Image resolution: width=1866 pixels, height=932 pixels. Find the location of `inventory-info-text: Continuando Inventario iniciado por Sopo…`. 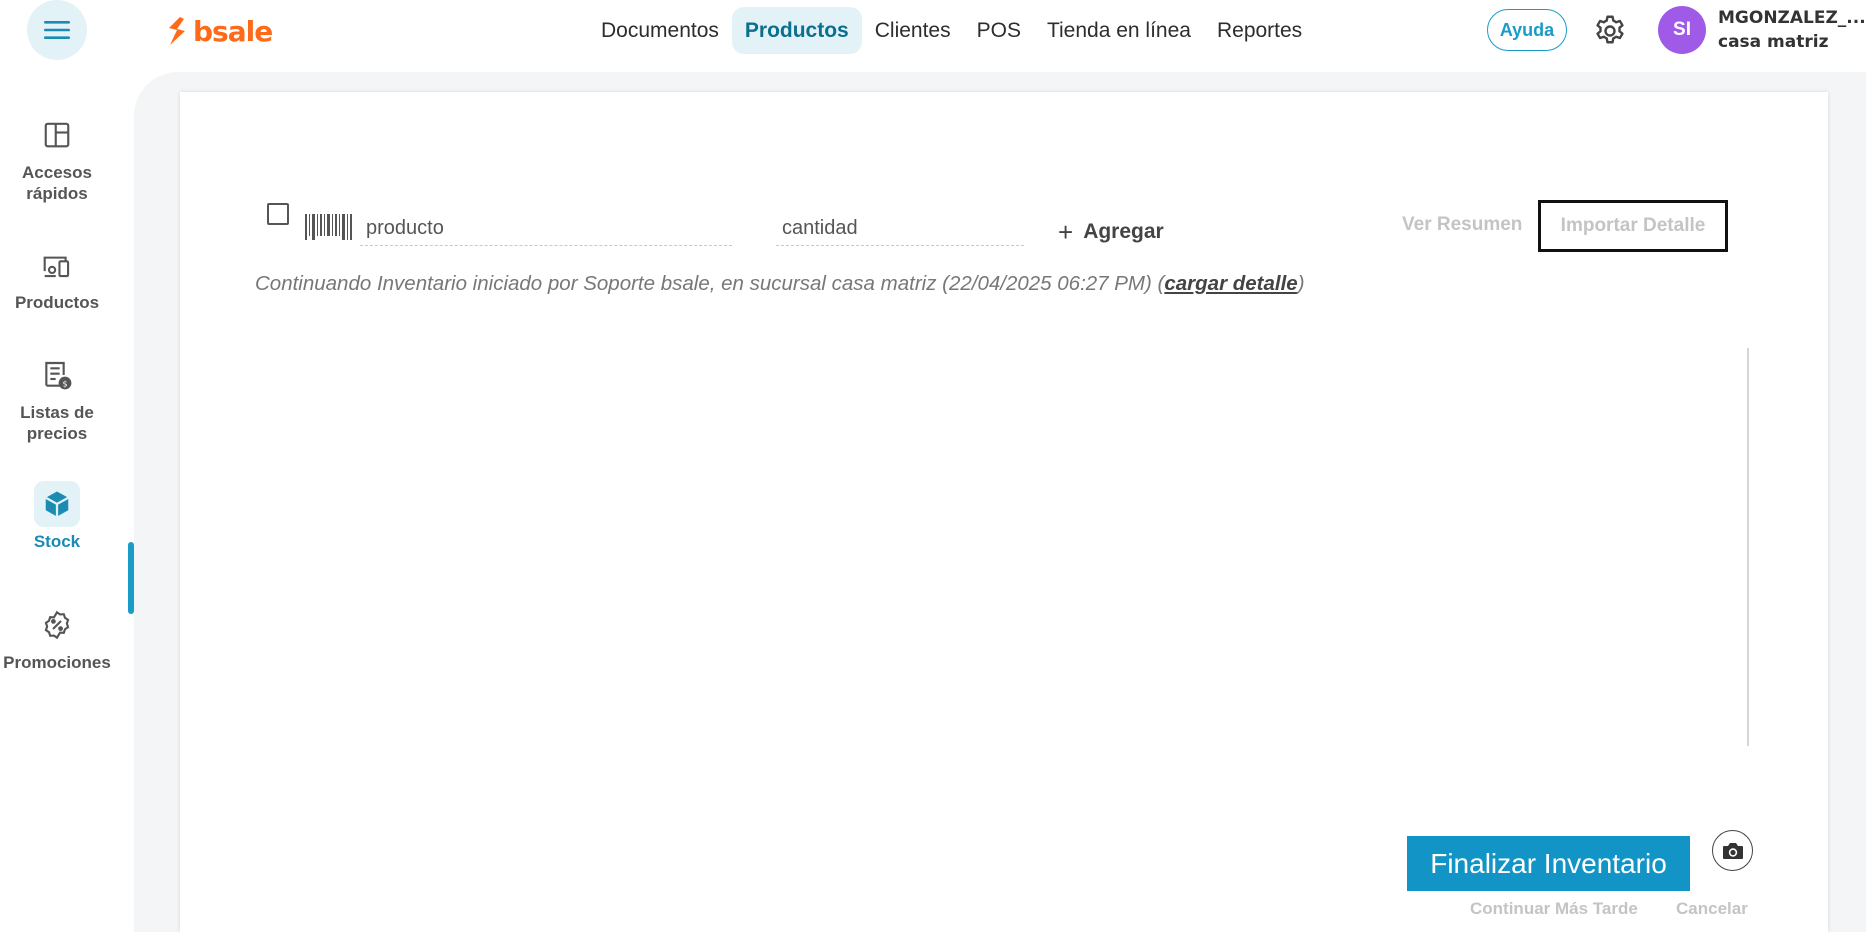

inventory-info-text: Continuando Inventario iniciado por Sopo… is located at coordinates (780, 284).